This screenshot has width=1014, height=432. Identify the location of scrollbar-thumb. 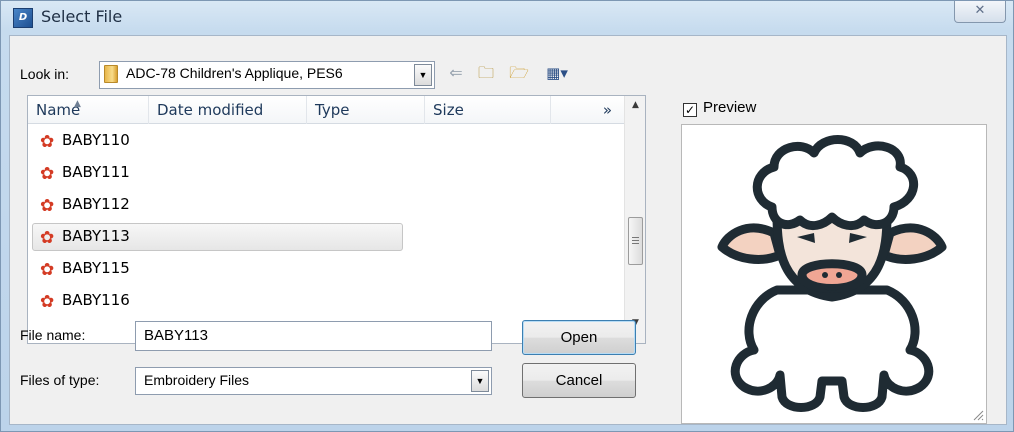
(635, 241).